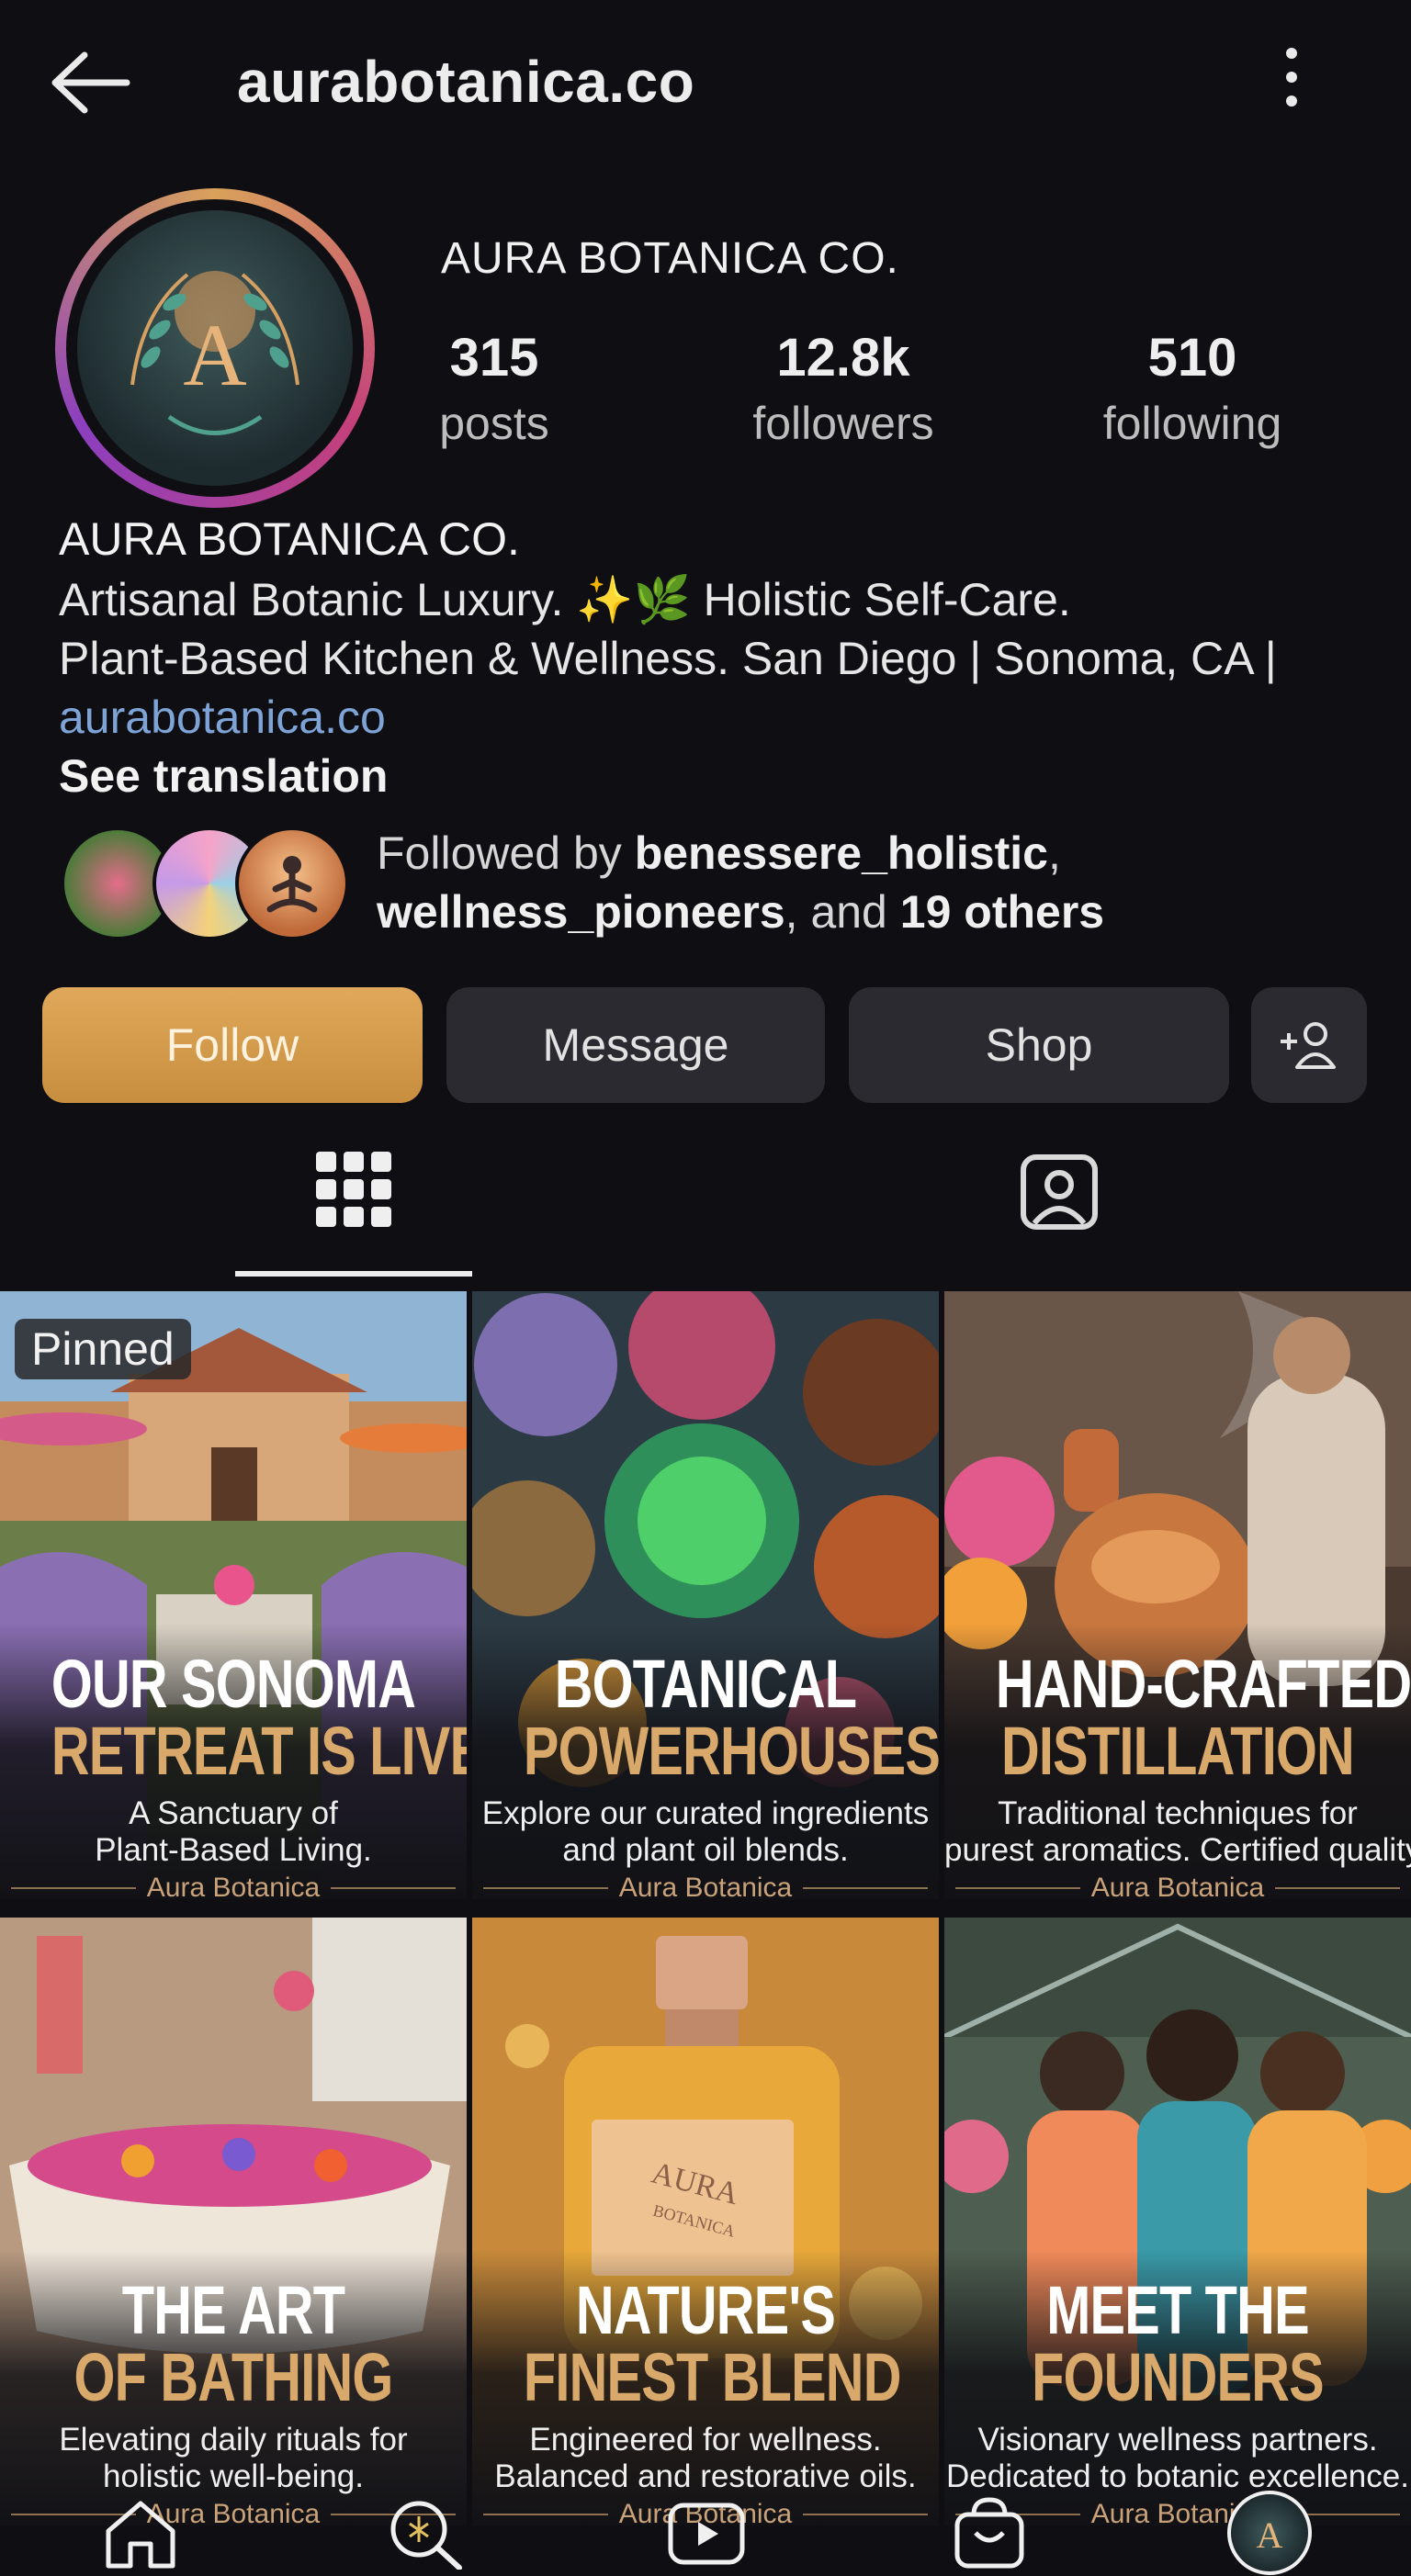  What do you see at coordinates (1059, 1191) in the screenshot?
I see `tagged-tab-icon` at bounding box center [1059, 1191].